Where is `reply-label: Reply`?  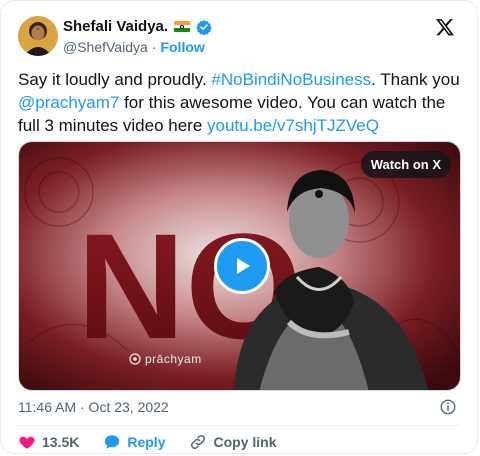
reply-label: Reply is located at coordinates (146, 442).